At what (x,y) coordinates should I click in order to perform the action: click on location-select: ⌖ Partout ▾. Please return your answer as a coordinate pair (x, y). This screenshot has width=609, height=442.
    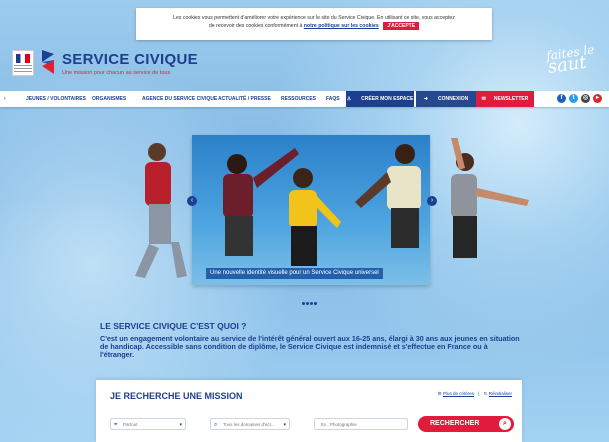
    Looking at the image, I should click on (148, 424).